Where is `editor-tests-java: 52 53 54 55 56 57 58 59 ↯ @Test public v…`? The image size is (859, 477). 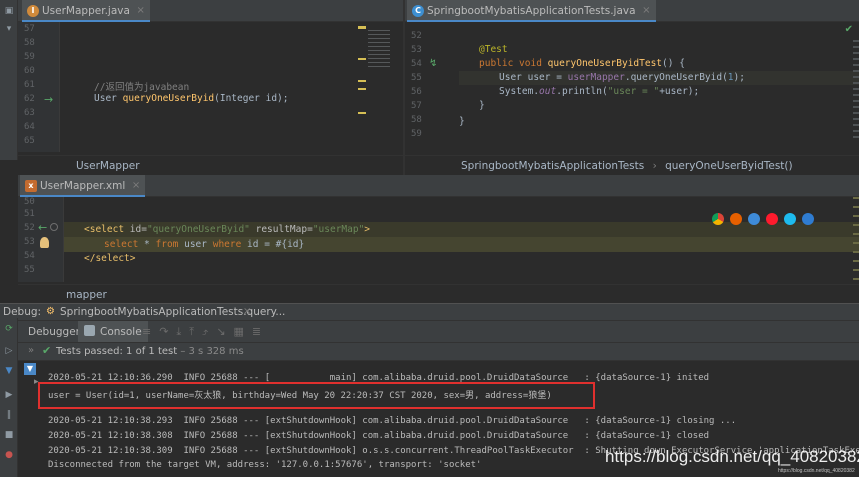 editor-tests-java: 52 53 54 55 56 57 58 59 ↯ @Test public v… is located at coordinates (632, 87).